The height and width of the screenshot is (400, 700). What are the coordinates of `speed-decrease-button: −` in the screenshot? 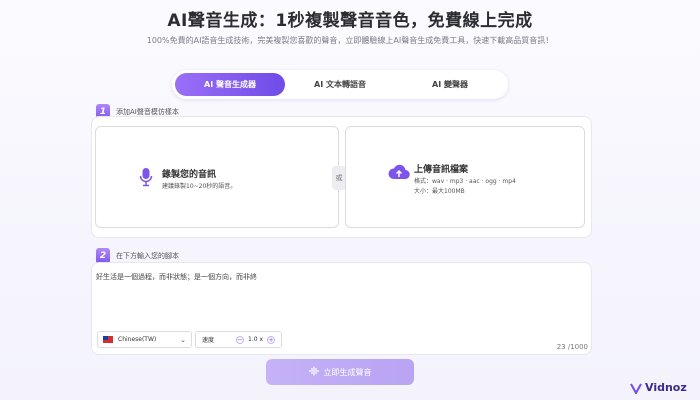 It's located at (240, 339).